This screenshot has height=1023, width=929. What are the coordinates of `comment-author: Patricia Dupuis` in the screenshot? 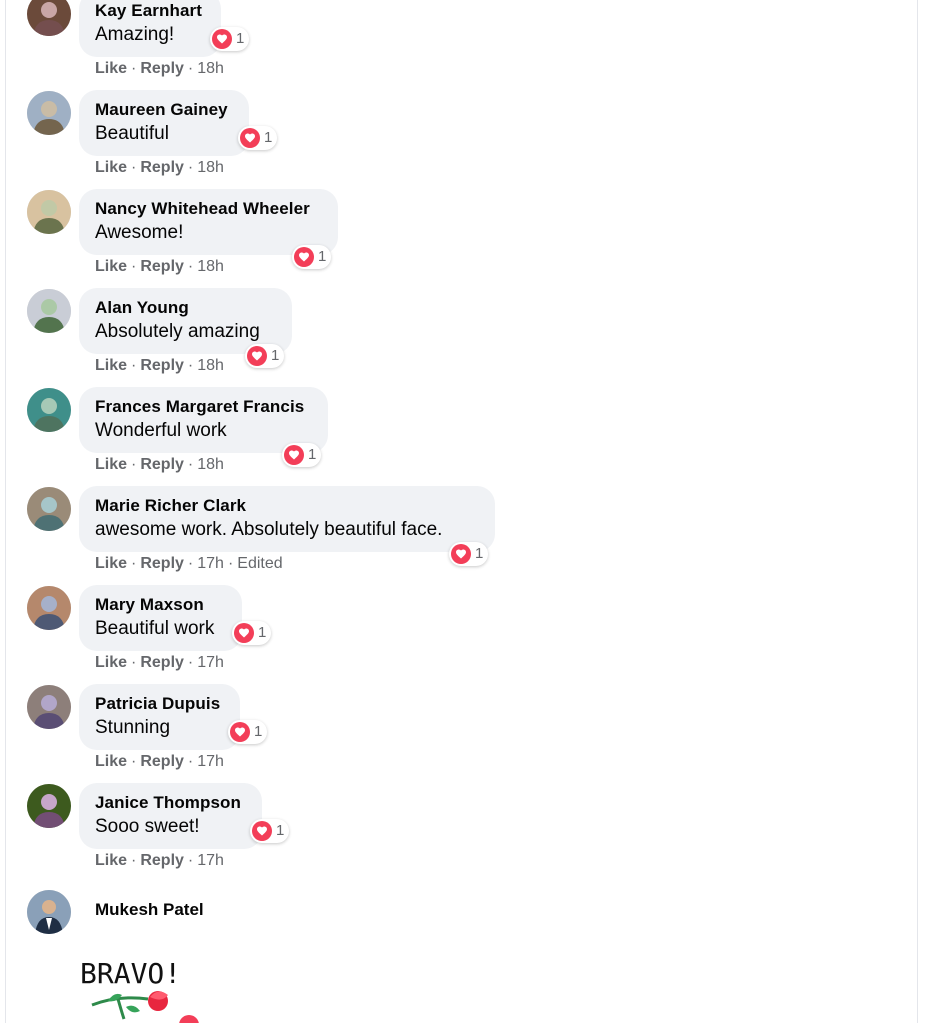 It's located at (159, 704).